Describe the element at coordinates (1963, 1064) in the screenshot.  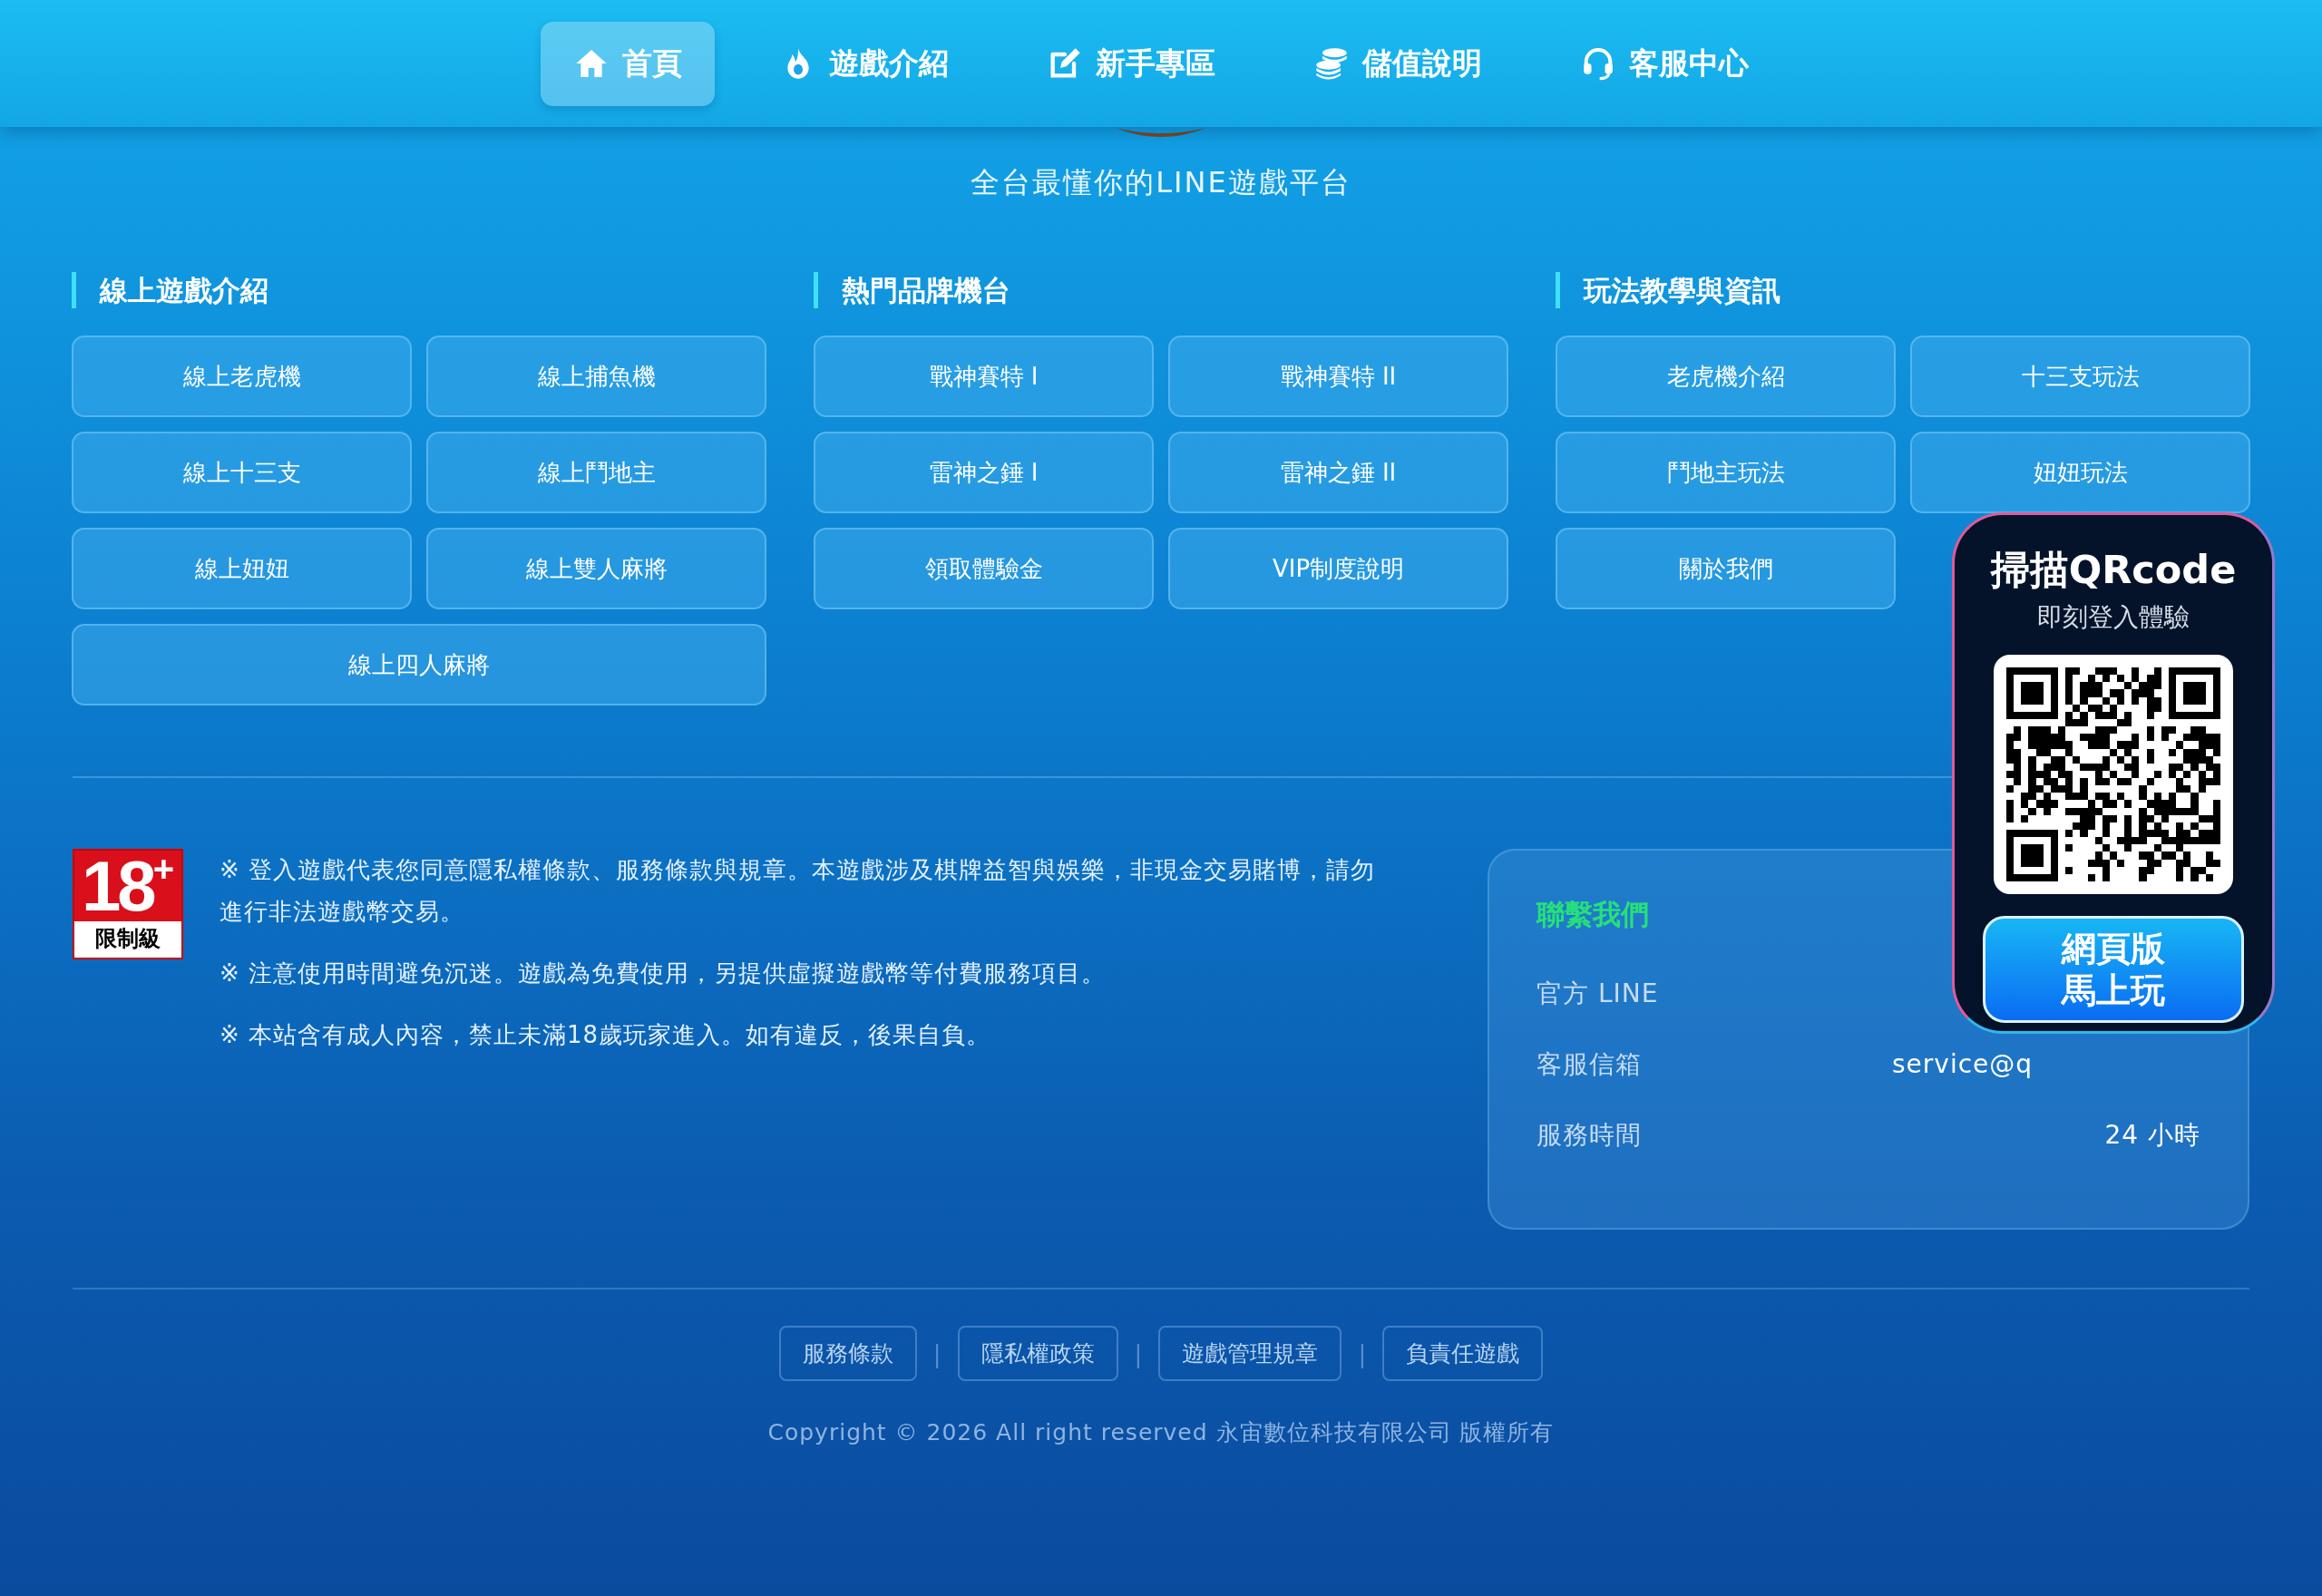
I see `contact-value: service@q` at that location.